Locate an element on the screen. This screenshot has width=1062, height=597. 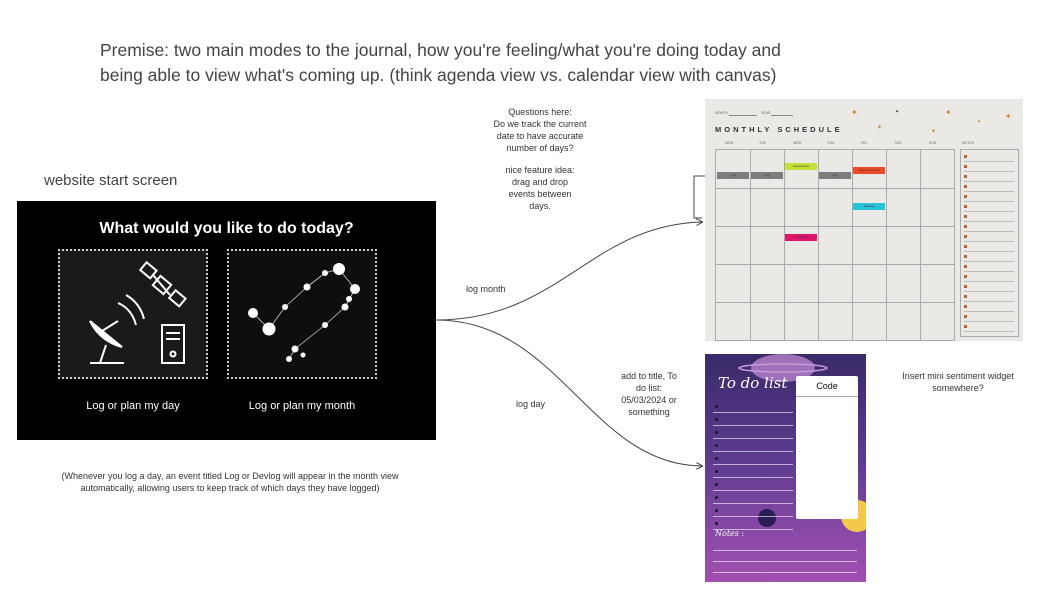
note-line: date to have accurate is located at coordinates (540, 136).